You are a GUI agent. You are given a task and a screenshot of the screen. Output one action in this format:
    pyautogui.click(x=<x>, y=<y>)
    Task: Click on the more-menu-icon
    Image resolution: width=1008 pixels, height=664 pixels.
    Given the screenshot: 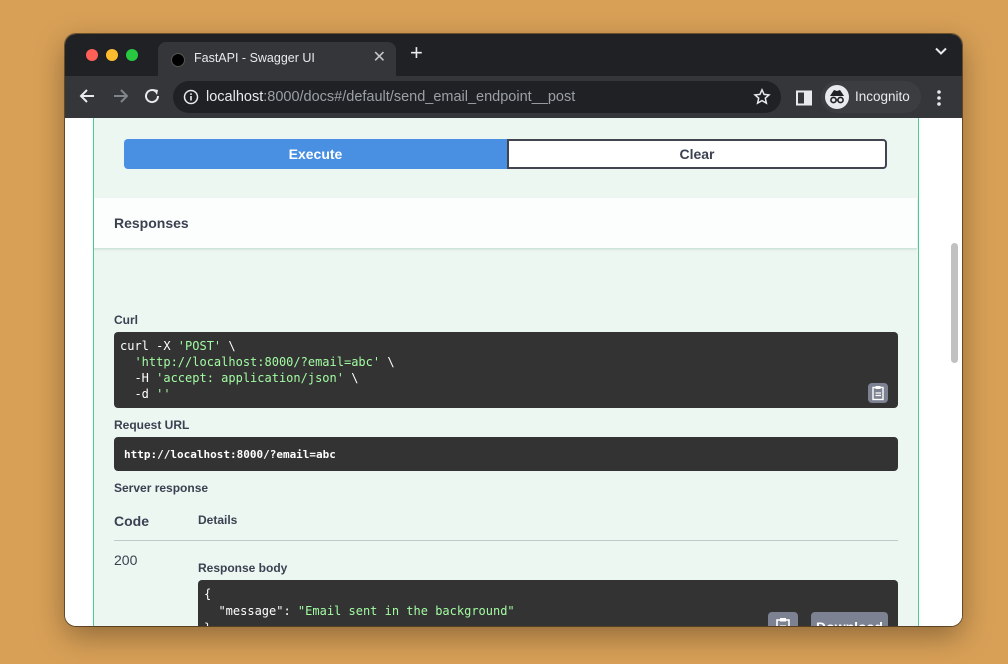 What is the action you would take?
    pyautogui.click(x=939, y=100)
    